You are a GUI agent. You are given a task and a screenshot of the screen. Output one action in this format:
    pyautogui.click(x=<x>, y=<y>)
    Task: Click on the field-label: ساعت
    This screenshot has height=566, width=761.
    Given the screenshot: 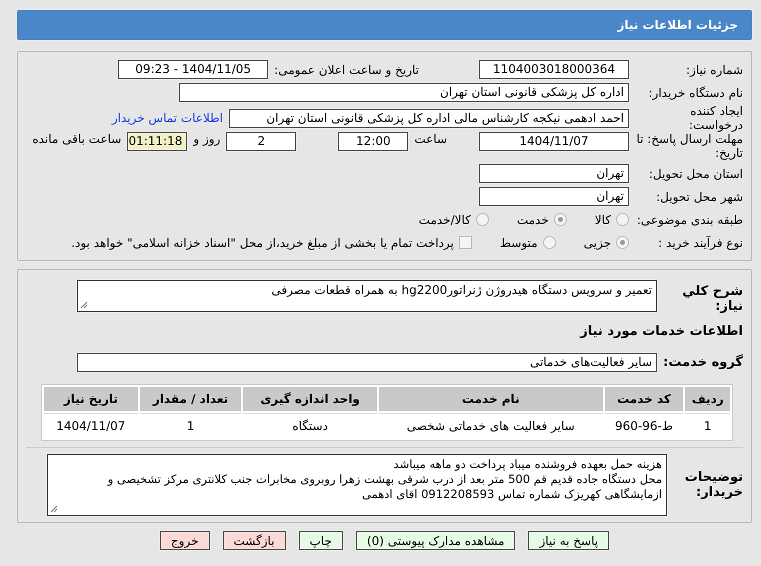 What is the action you would take?
    pyautogui.click(x=430, y=139)
    